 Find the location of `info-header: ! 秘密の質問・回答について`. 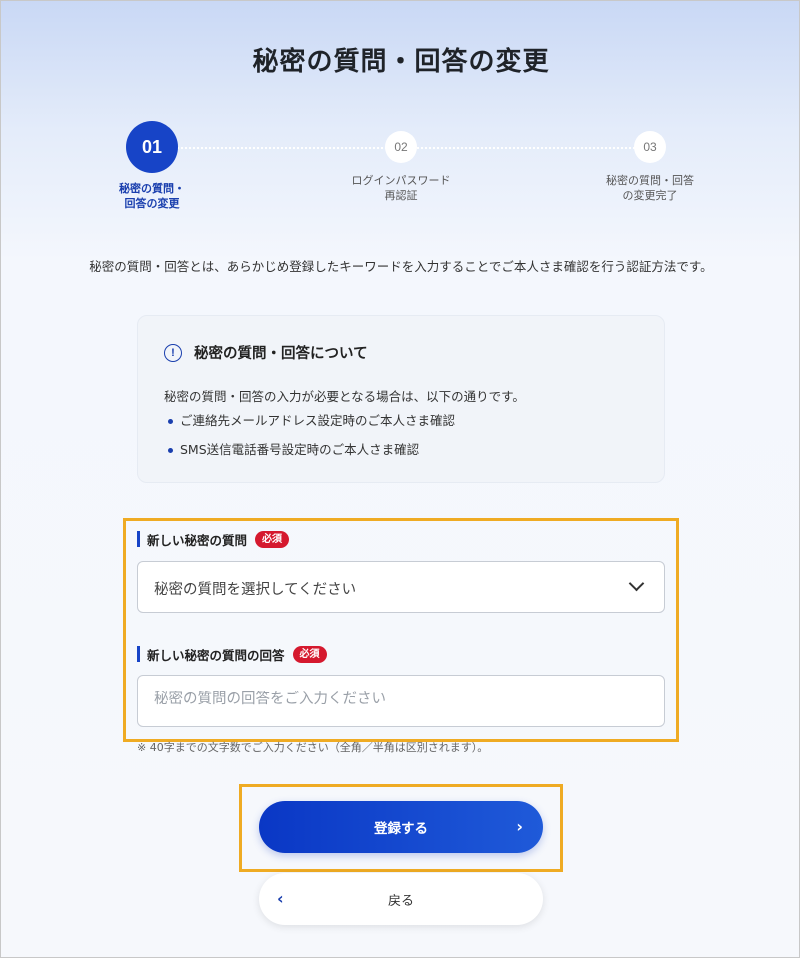

info-header: ! 秘密の質問・回答について is located at coordinates (266, 352).